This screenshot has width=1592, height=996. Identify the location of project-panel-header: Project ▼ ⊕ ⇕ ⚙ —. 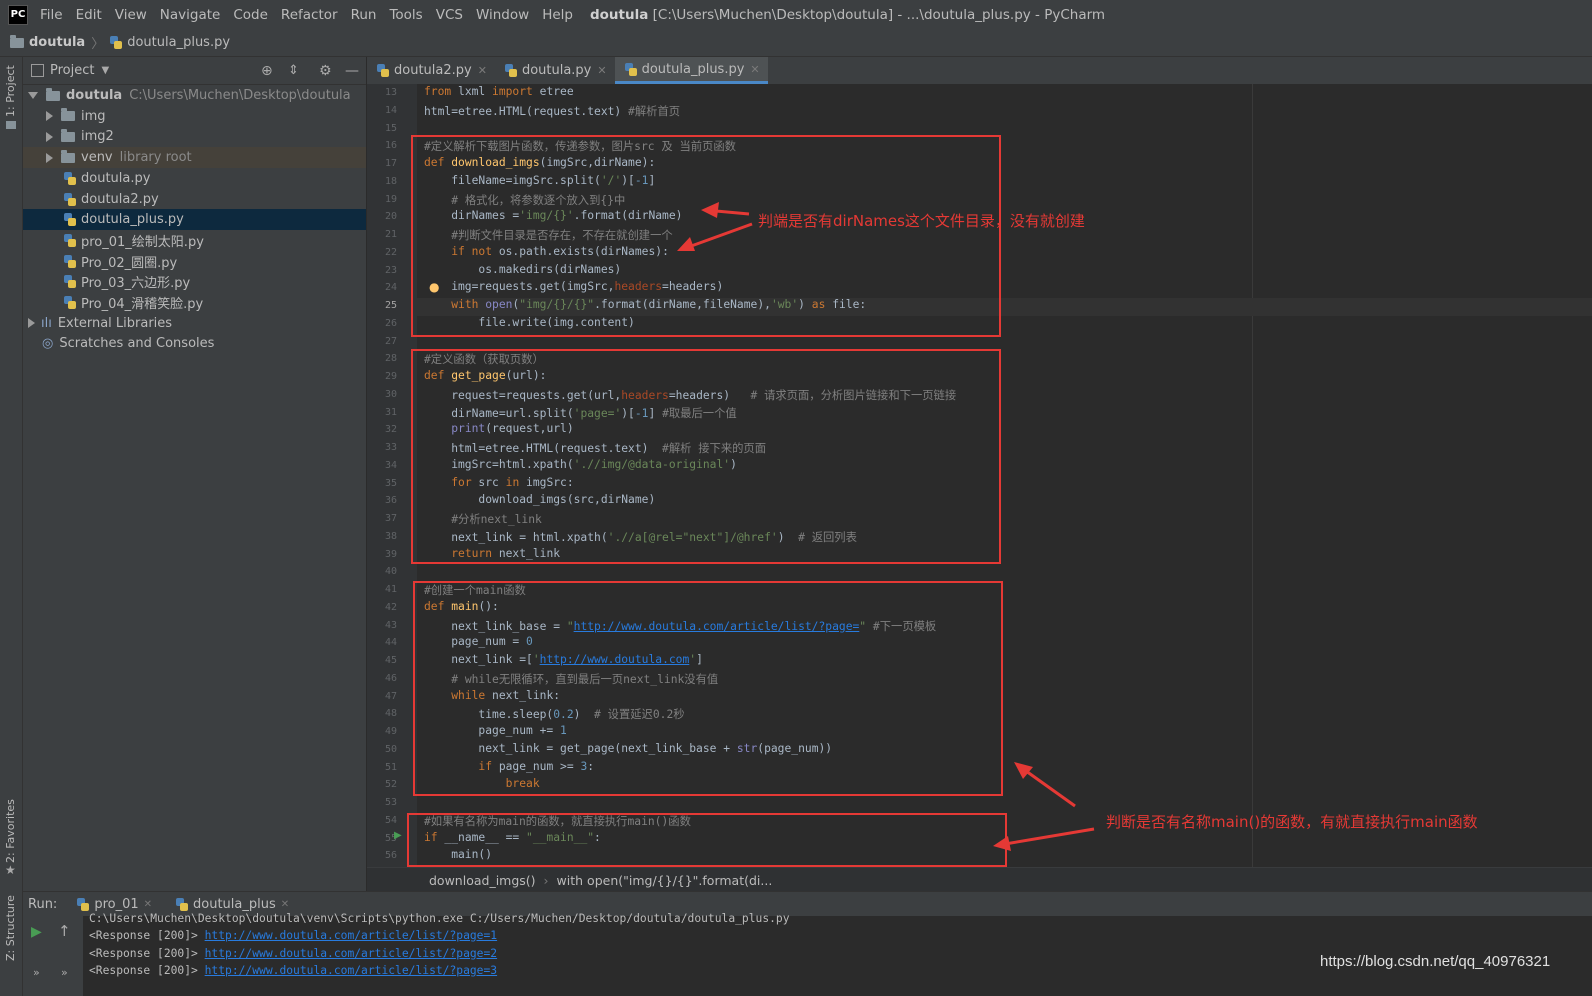
(194, 71).